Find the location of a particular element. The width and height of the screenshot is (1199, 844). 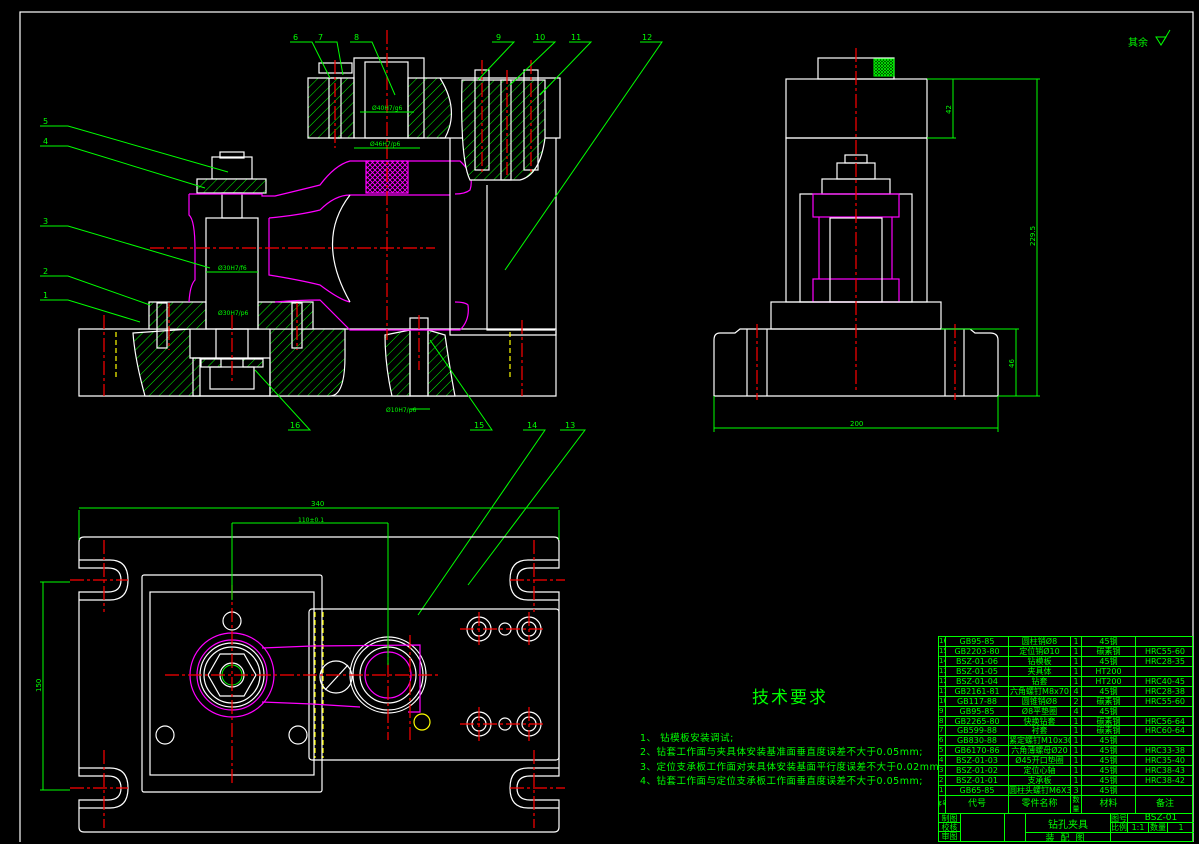

bom-cell-remark: HRC60-64 is located at coordinates (1164, 731).